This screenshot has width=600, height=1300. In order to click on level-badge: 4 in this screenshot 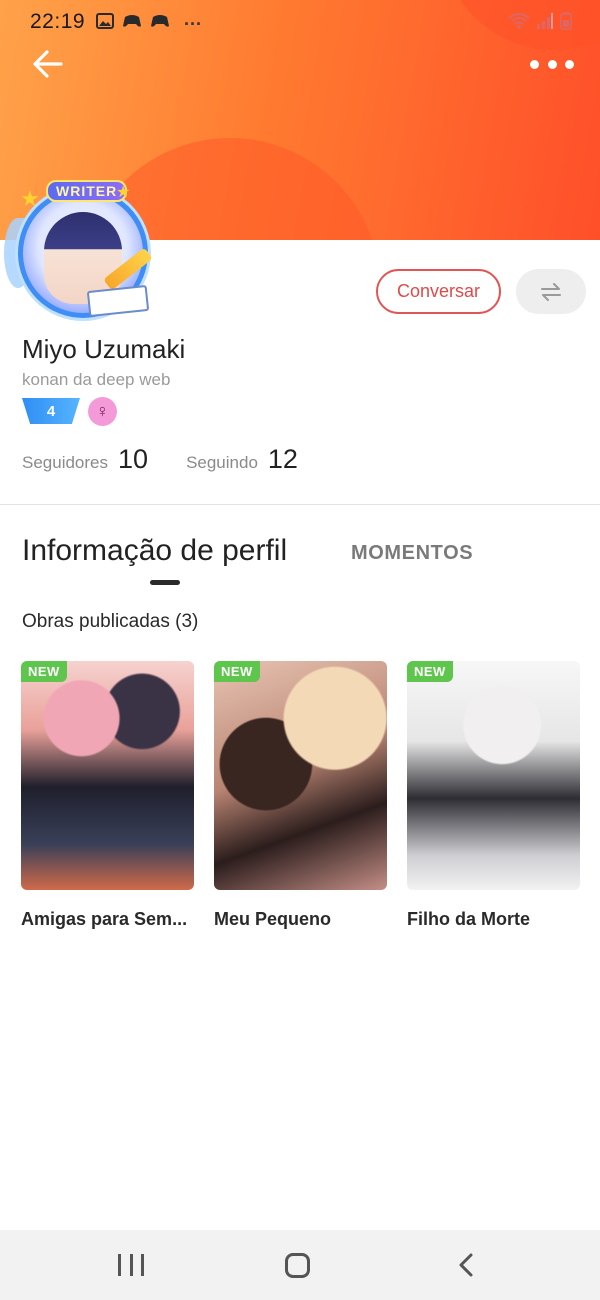, I will do `click(51, 411)`.